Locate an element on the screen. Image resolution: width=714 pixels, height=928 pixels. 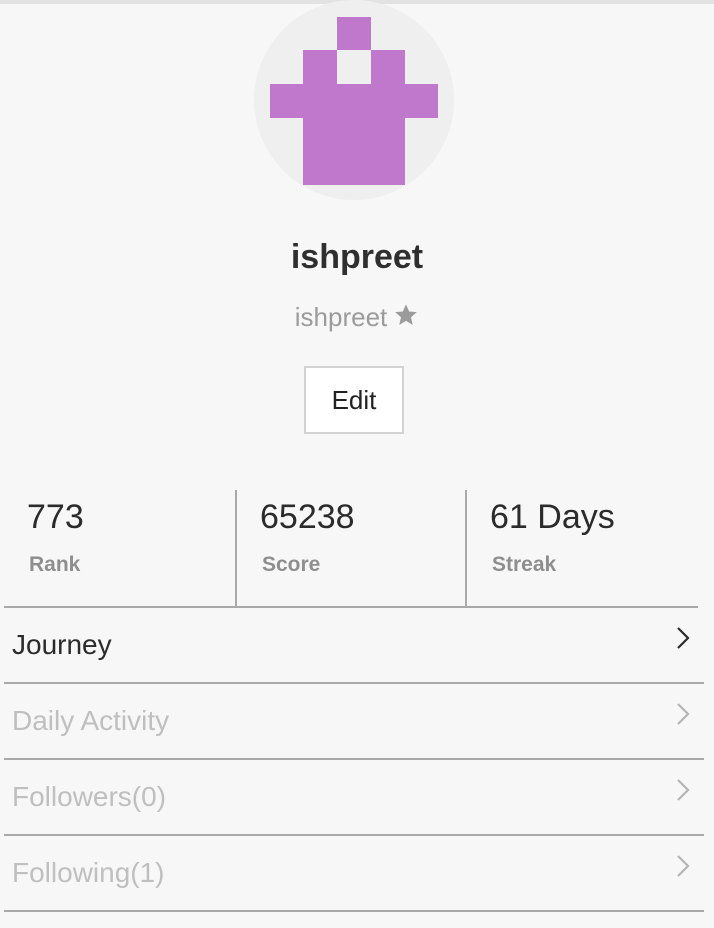
stat-rank: 773 Rank is located at coordinates (119, 548).